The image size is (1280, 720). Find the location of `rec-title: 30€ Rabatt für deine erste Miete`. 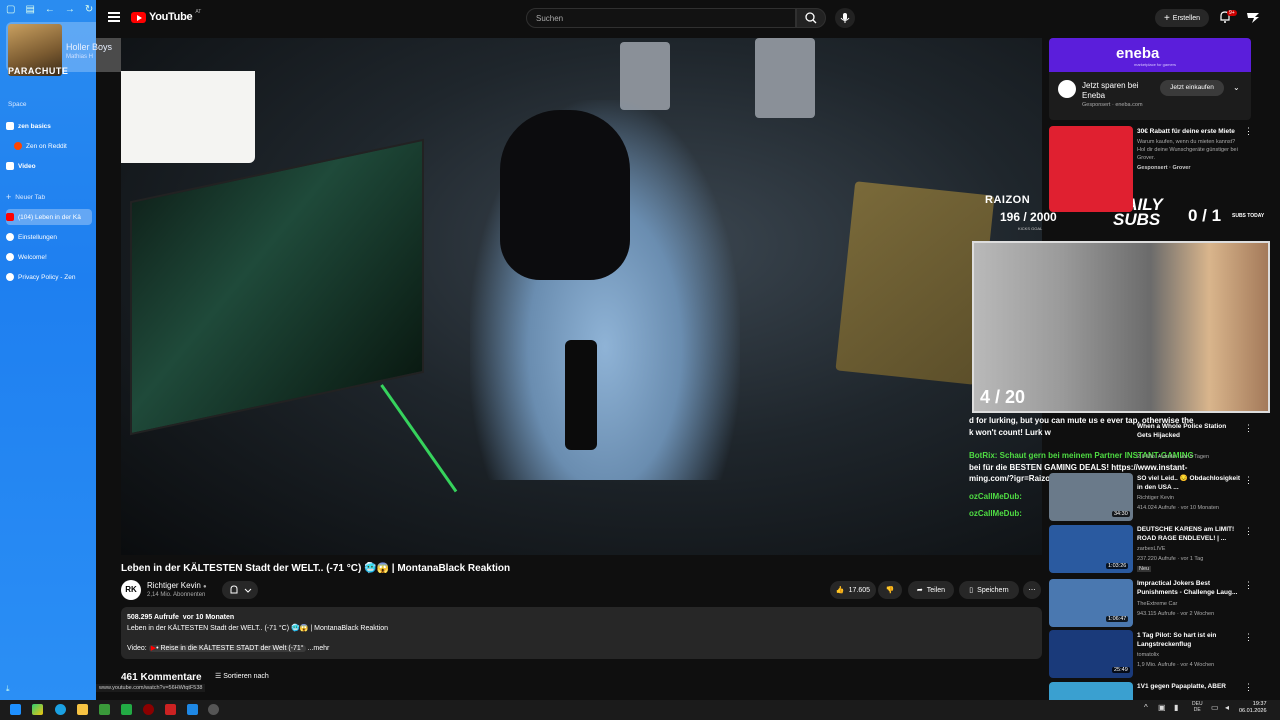

rec-title: 30€ Rabatt für deine erste Miete is located at coordinates (1189, 132).